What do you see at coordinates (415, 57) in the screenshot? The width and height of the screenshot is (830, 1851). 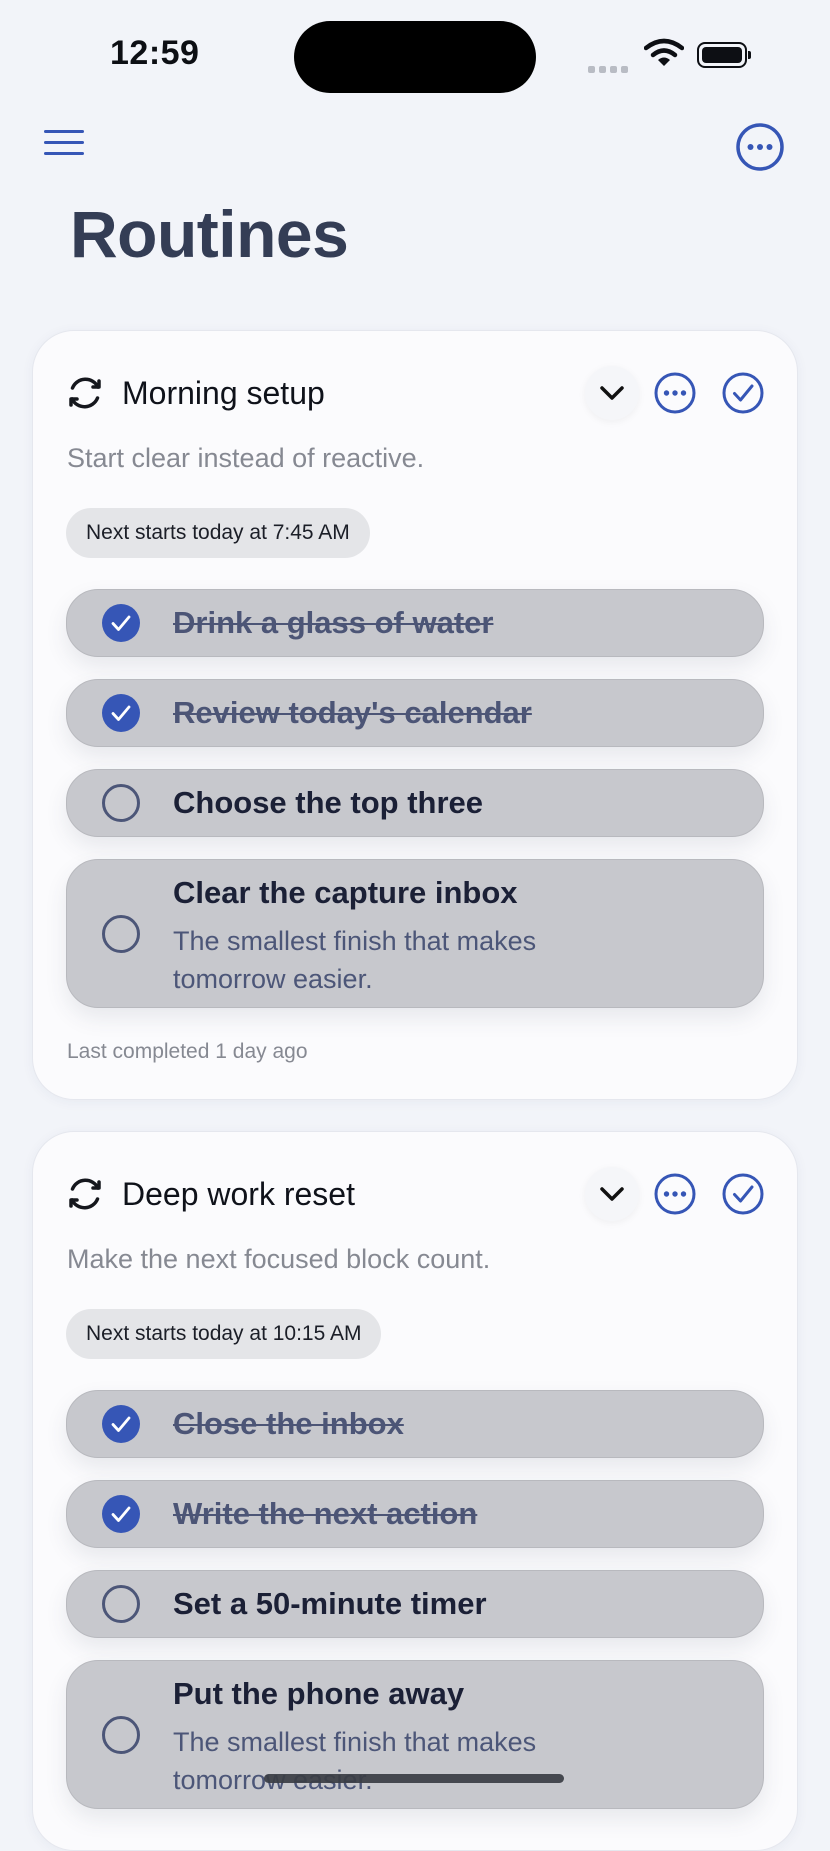 I see `dynamic-island` at bounding box center [415, 57].